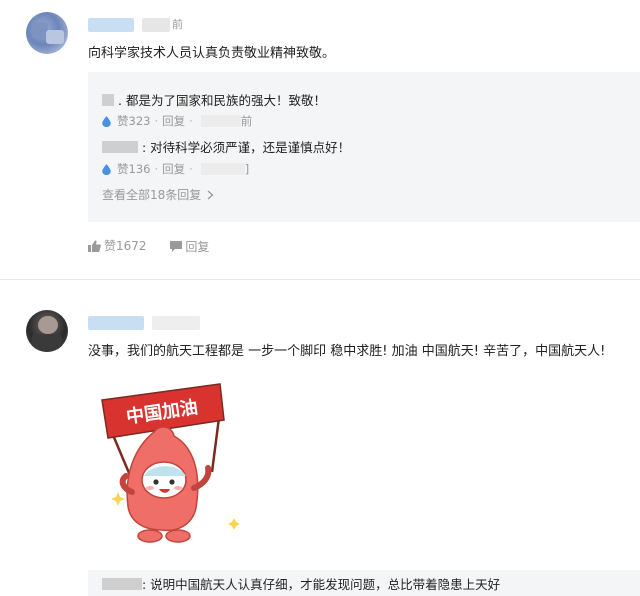 Image resolution: width=640 pixels, height=596 pixels. Describe the element at coordinates (197, 246) in the screenshot. I see `reply-action-label: 回复` at that location.